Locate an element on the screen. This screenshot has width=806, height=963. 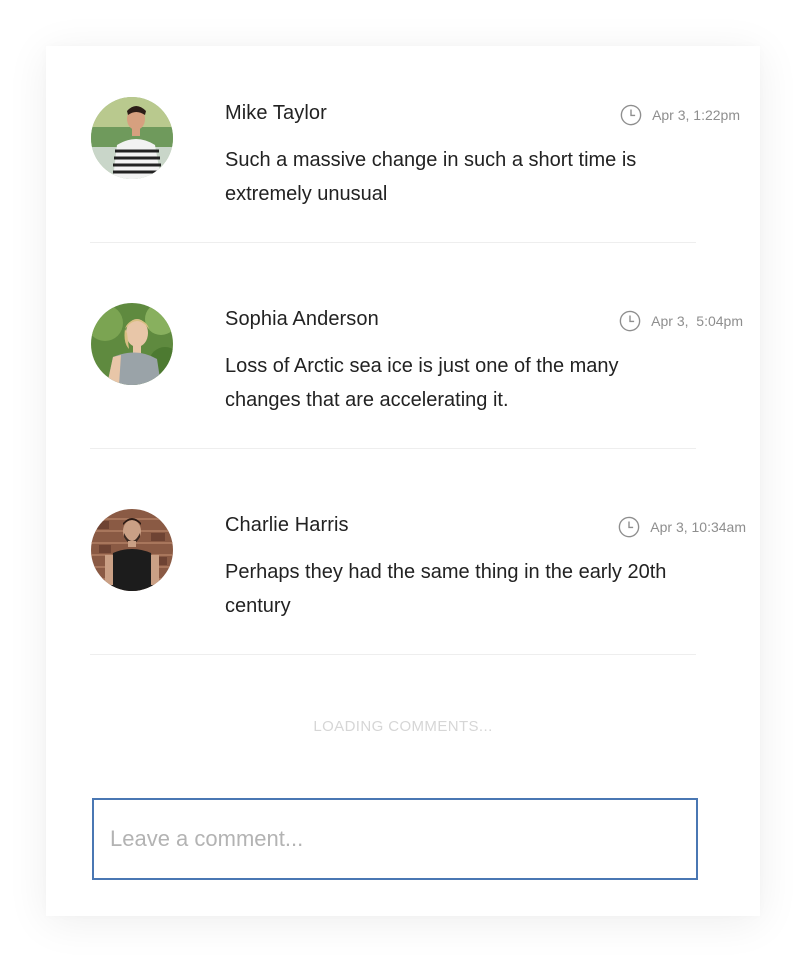
user-avatar-charlie-icon is located at coordinates (132, 550).